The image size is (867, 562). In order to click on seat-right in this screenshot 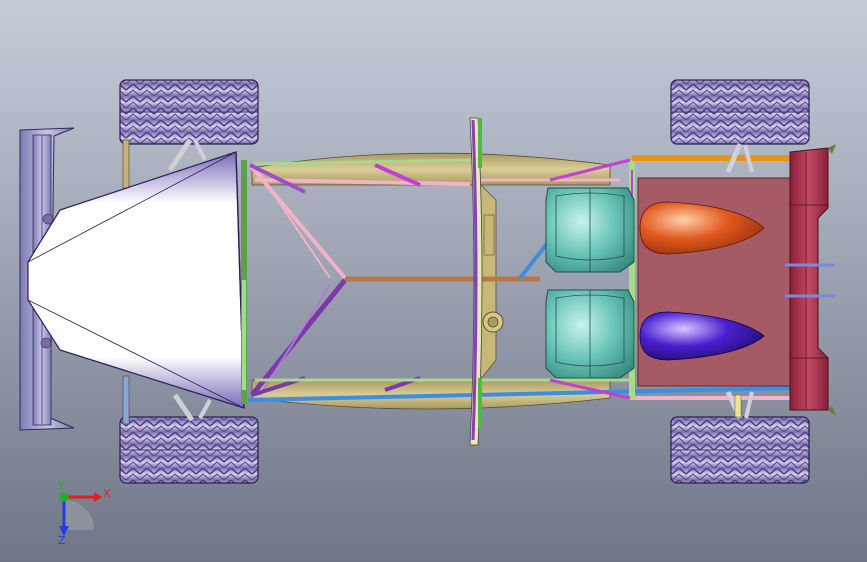, I will do `click(590, 334)`.